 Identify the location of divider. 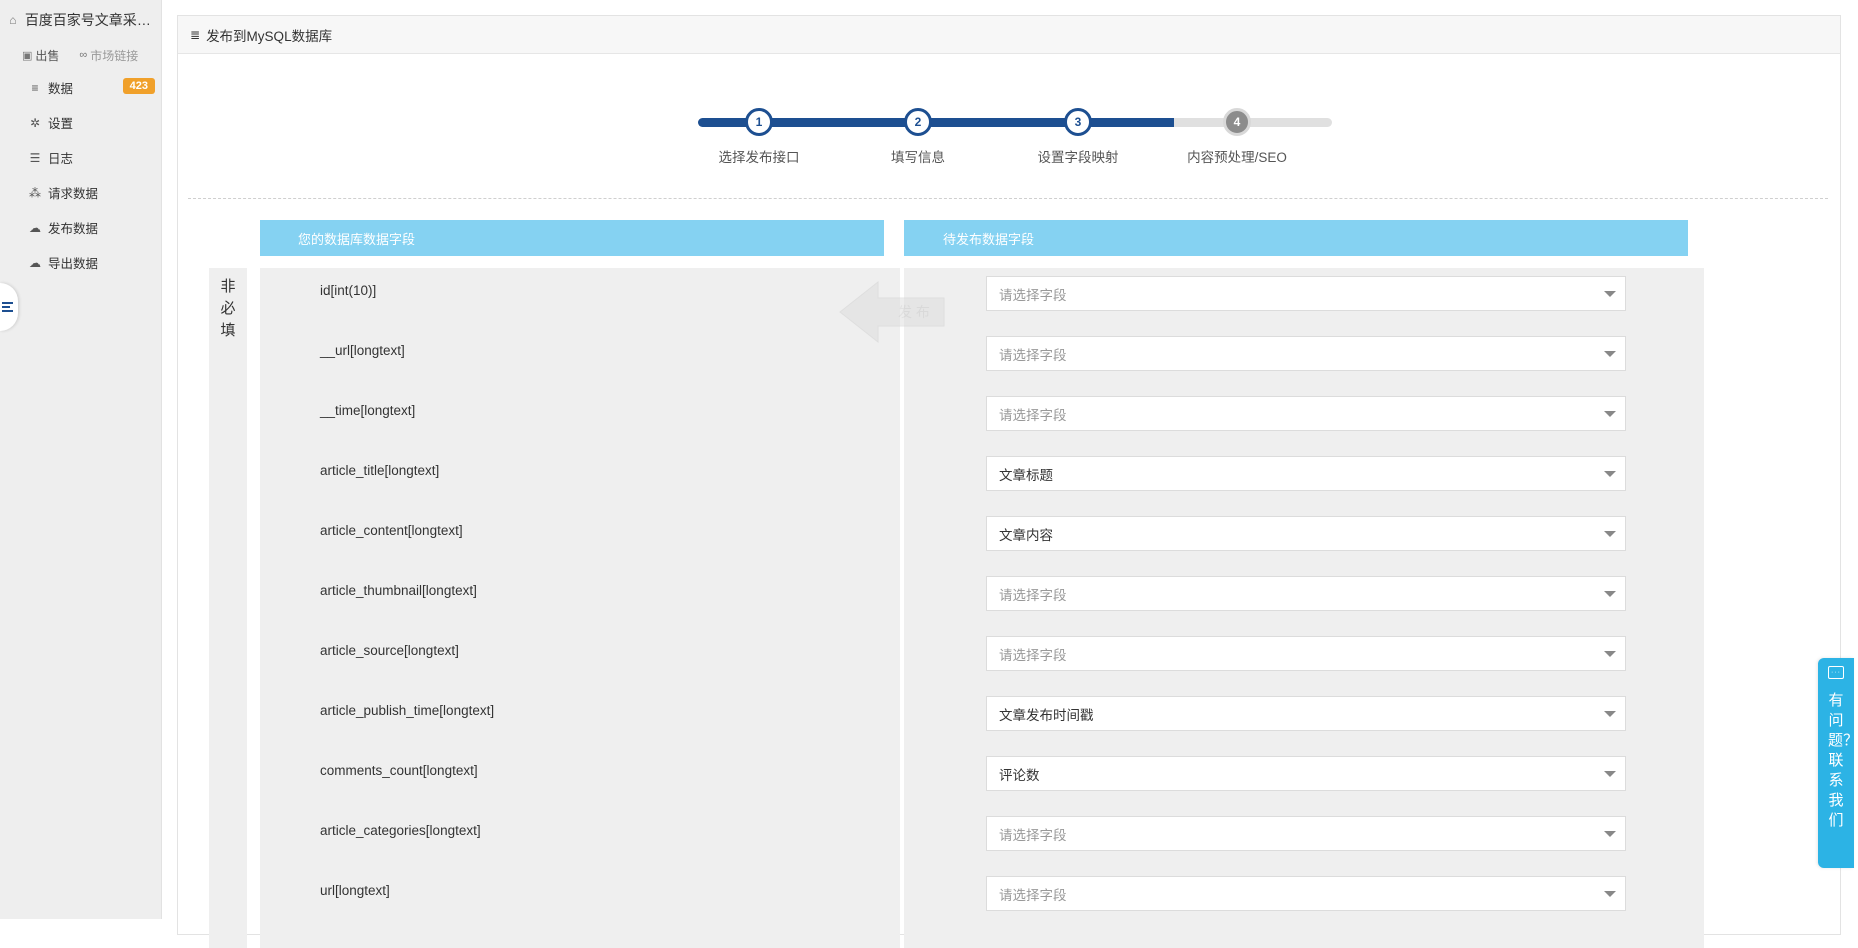
(1008, 198).